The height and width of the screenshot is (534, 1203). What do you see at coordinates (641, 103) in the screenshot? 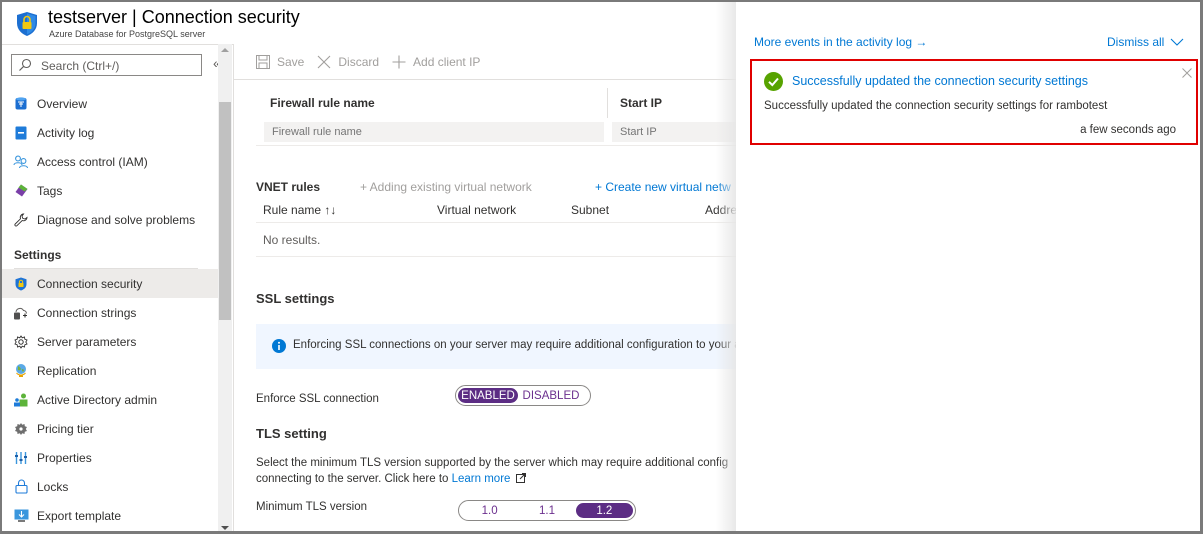
I see `column-start-ip: Start IP` at bounding box center [641, 103].